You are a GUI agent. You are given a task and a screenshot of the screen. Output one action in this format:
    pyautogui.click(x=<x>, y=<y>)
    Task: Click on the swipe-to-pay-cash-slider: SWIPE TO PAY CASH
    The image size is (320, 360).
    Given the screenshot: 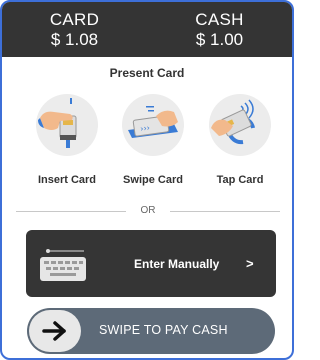 What is the action you would take?
    pyautogui.click(x=151, y=331)
    